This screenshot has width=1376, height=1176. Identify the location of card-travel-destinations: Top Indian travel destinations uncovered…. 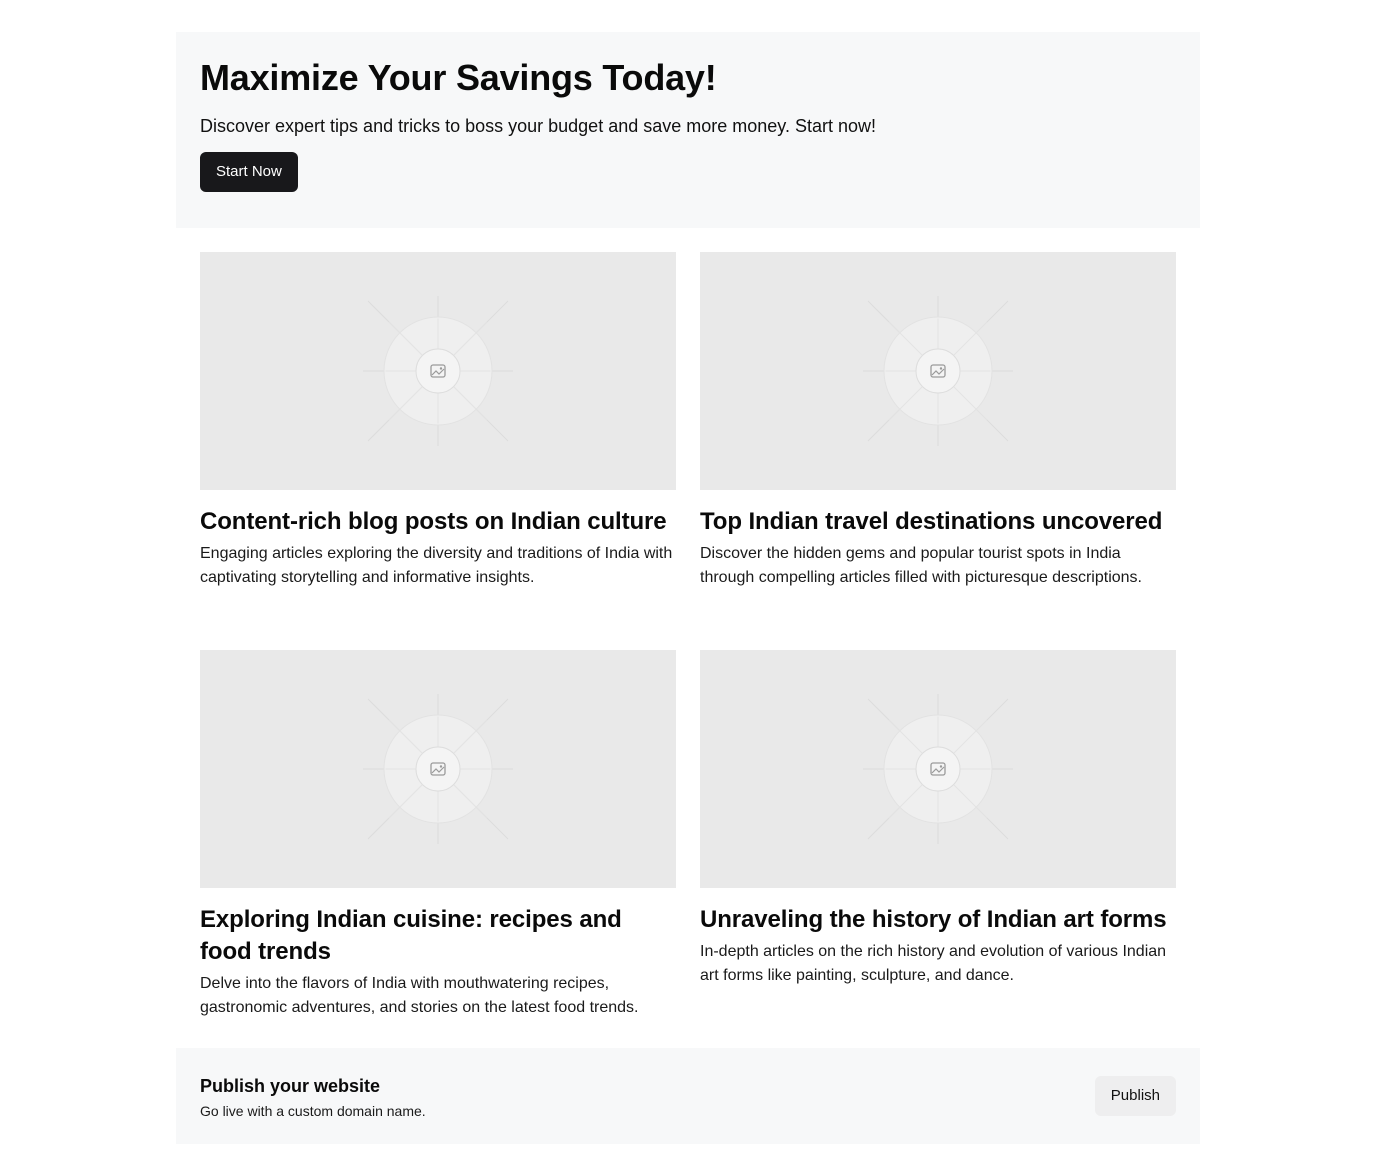
(938, 421).